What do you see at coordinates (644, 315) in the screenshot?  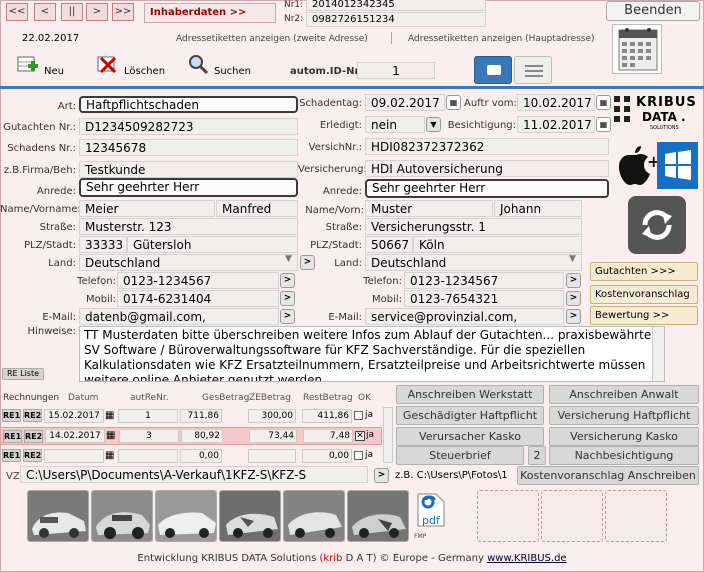 I see `bewertung-button: Bewertung >>` at bounding box center [644, 315].